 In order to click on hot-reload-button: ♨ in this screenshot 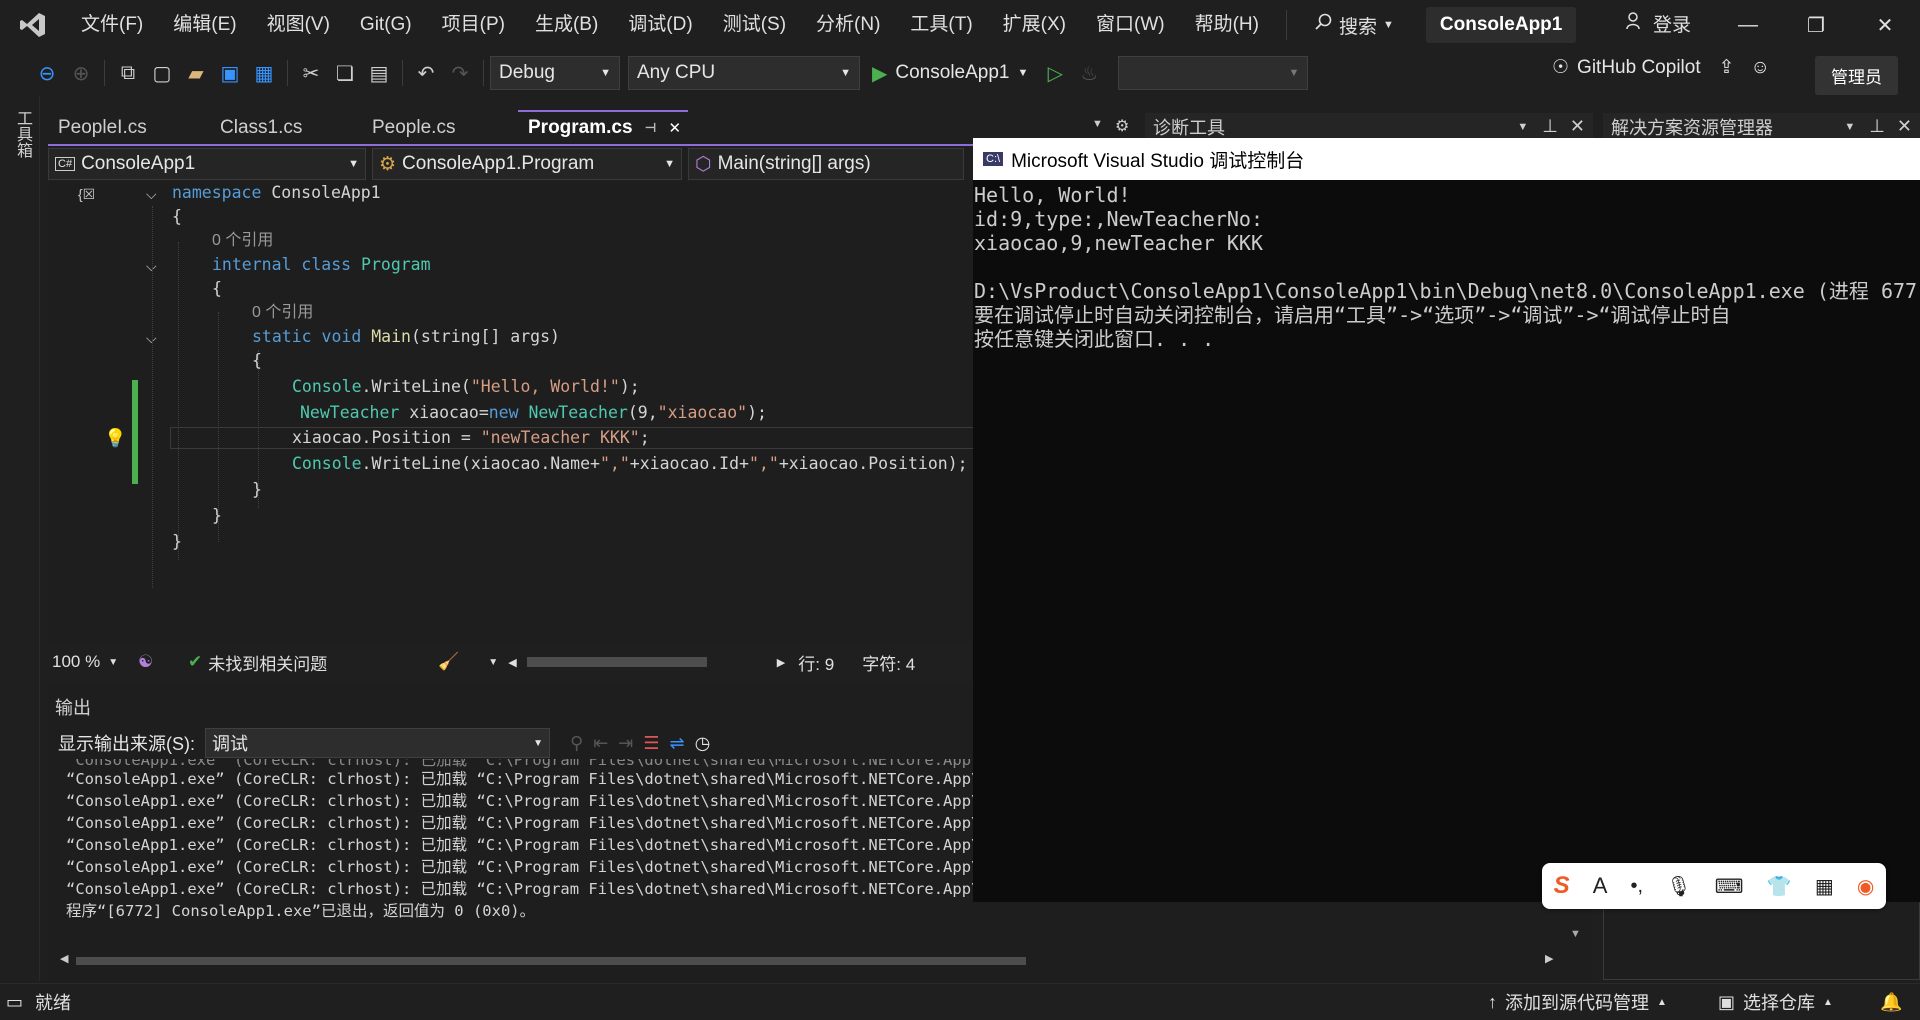, I will do `click(1089, 73)`.